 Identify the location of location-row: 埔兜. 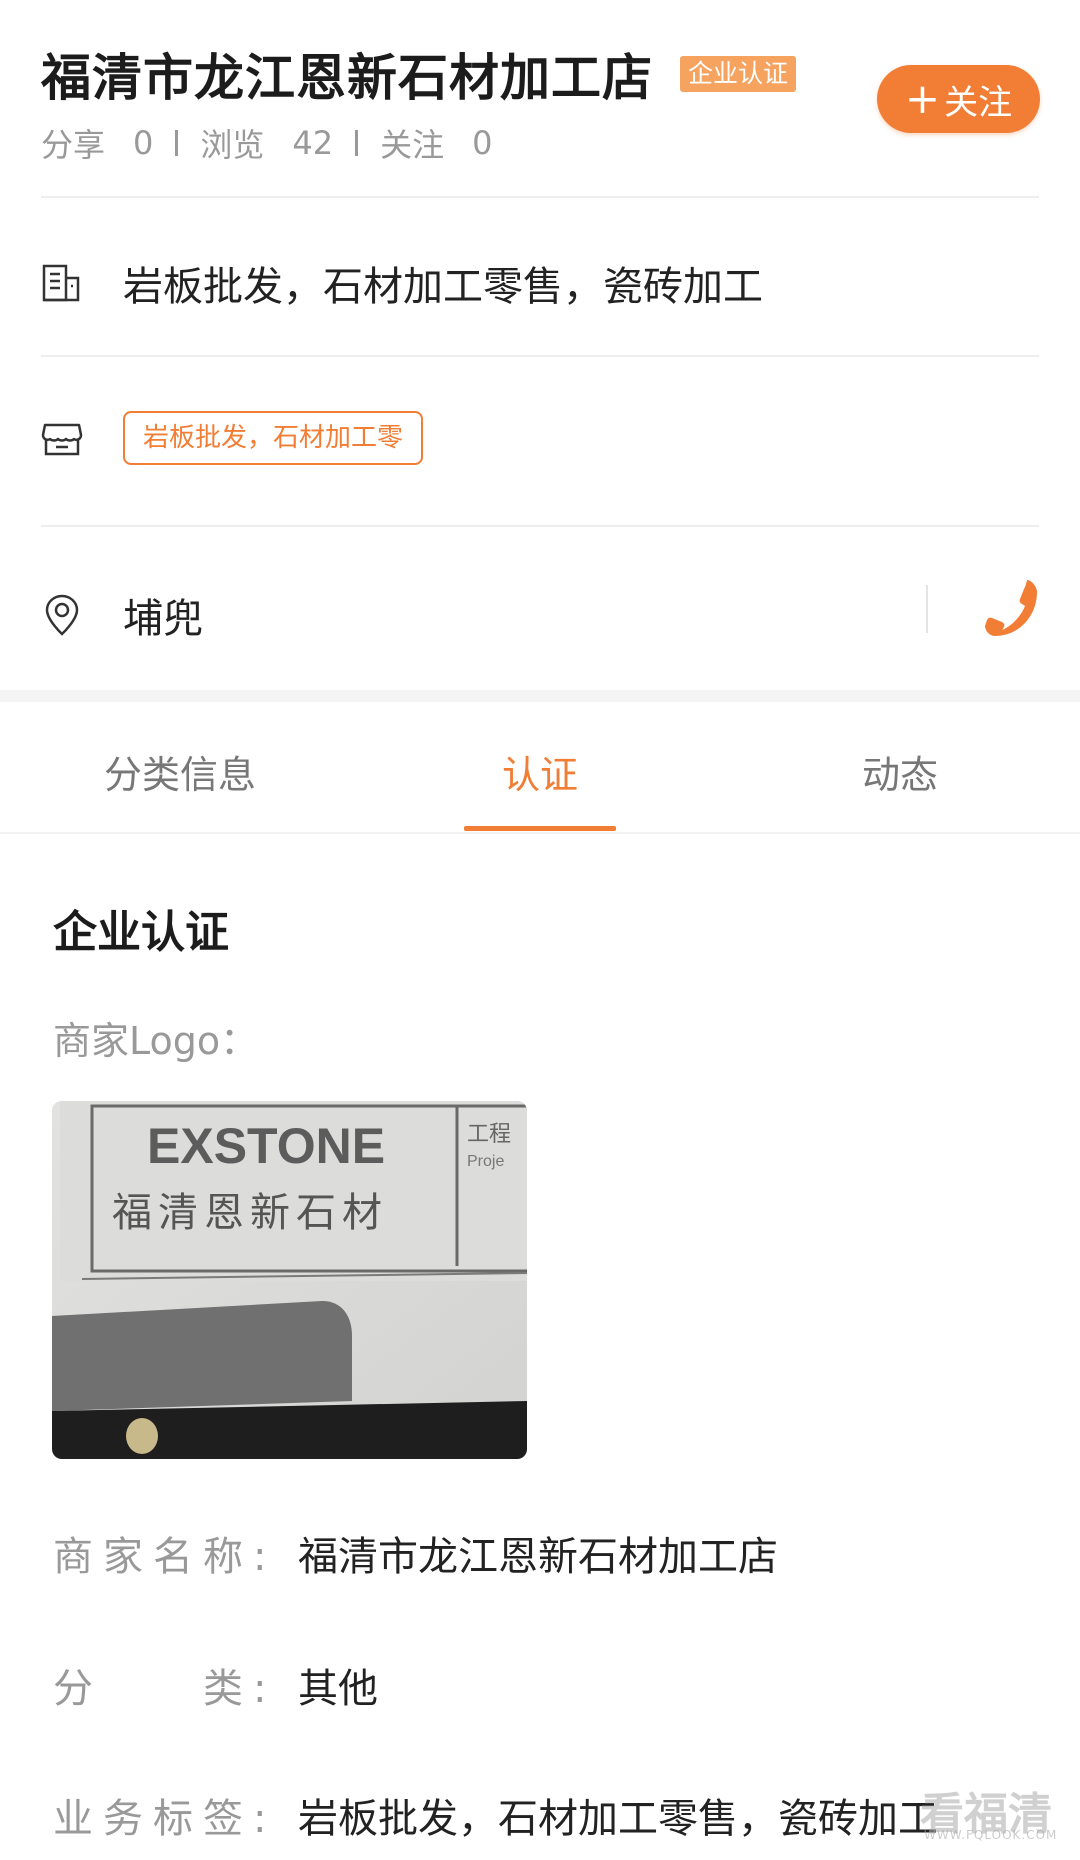
(540, 615).